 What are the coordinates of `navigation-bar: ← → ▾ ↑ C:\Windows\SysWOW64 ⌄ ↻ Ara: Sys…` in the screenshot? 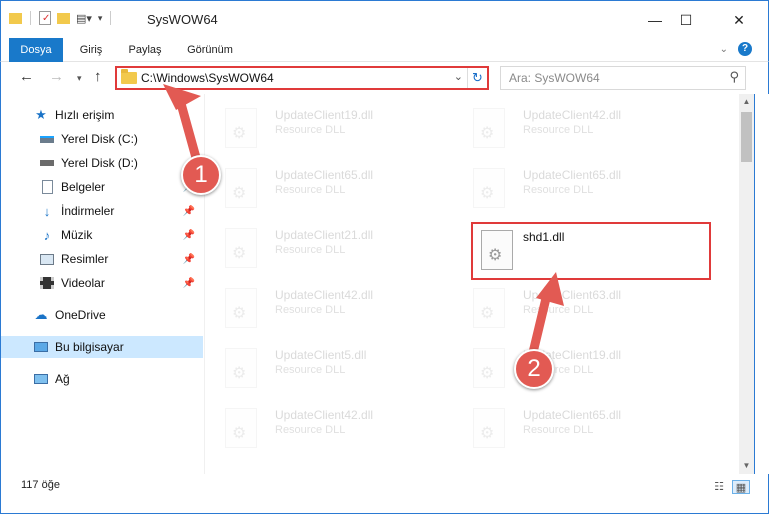 It's located at (384, 78).